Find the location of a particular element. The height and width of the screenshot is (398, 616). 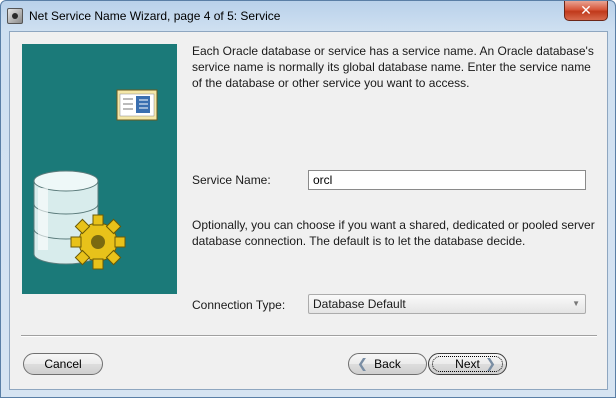

app-icon is located at coordinates (15, 16).